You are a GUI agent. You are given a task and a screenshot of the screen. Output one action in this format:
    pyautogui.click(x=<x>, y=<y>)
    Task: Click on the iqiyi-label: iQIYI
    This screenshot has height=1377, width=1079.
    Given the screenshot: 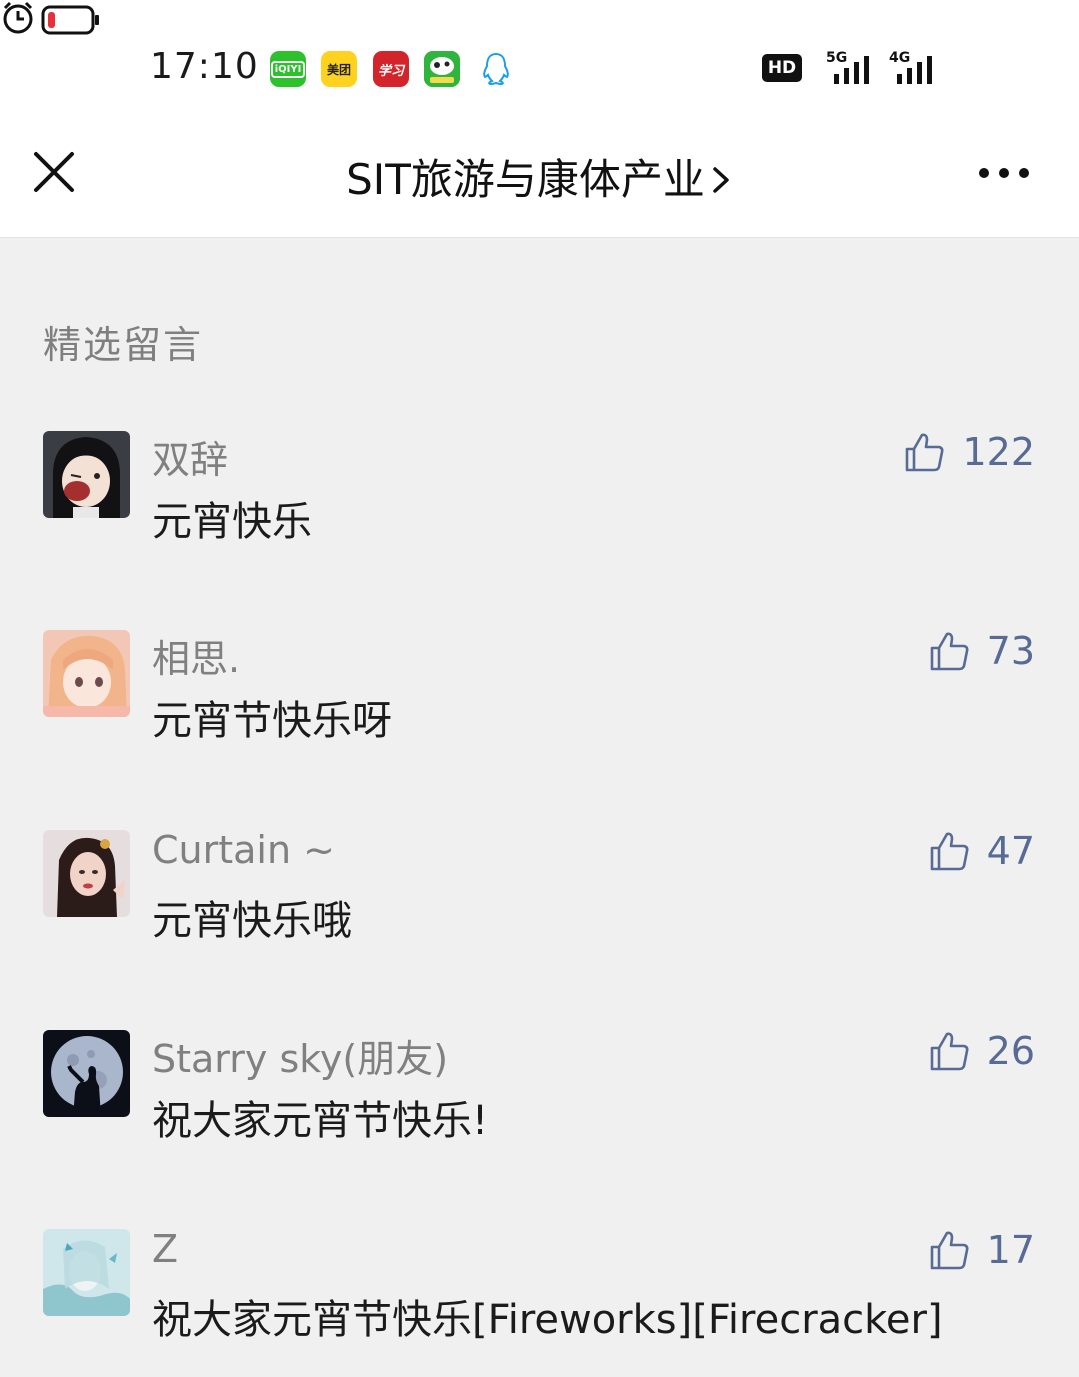 What is the action you would take?
    pyautogui.click(x=288, y=69)
    